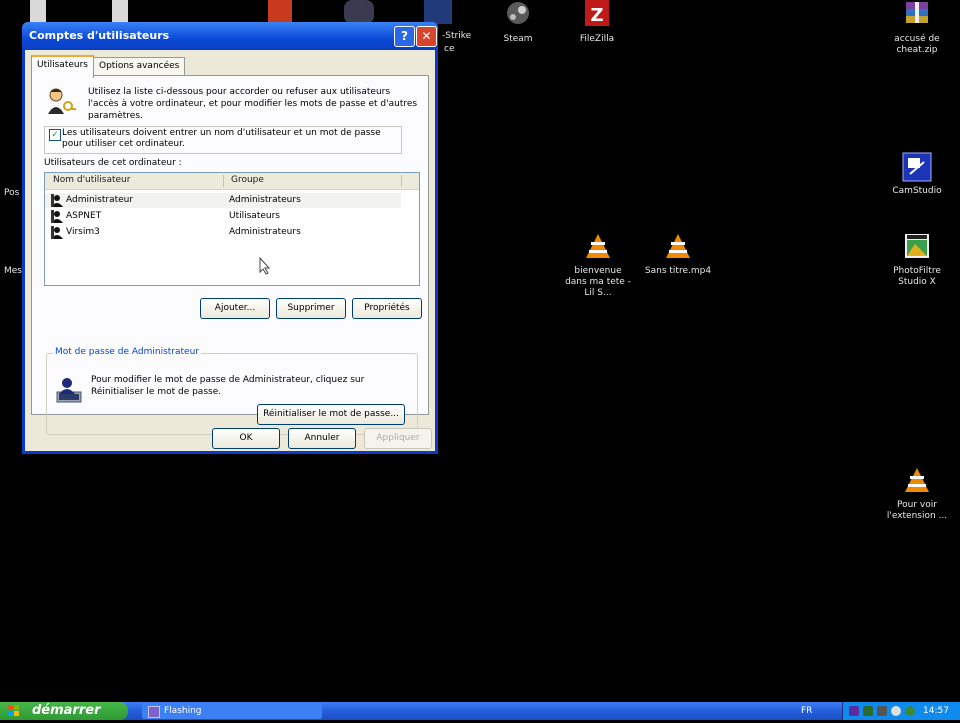 The width and height of the screenshot is (960, 723). Describe the element at coordinates (806, 711) in the screenshot. I see `language-indicator: FR` at that location.